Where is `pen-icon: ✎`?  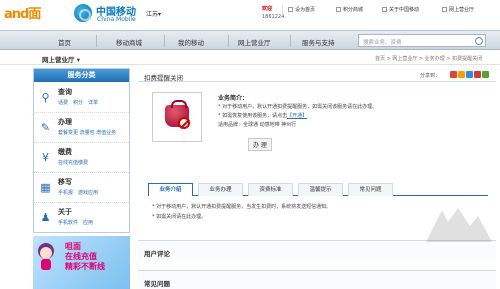 pen-icon: ✎ is located at coordinates (45, 127).